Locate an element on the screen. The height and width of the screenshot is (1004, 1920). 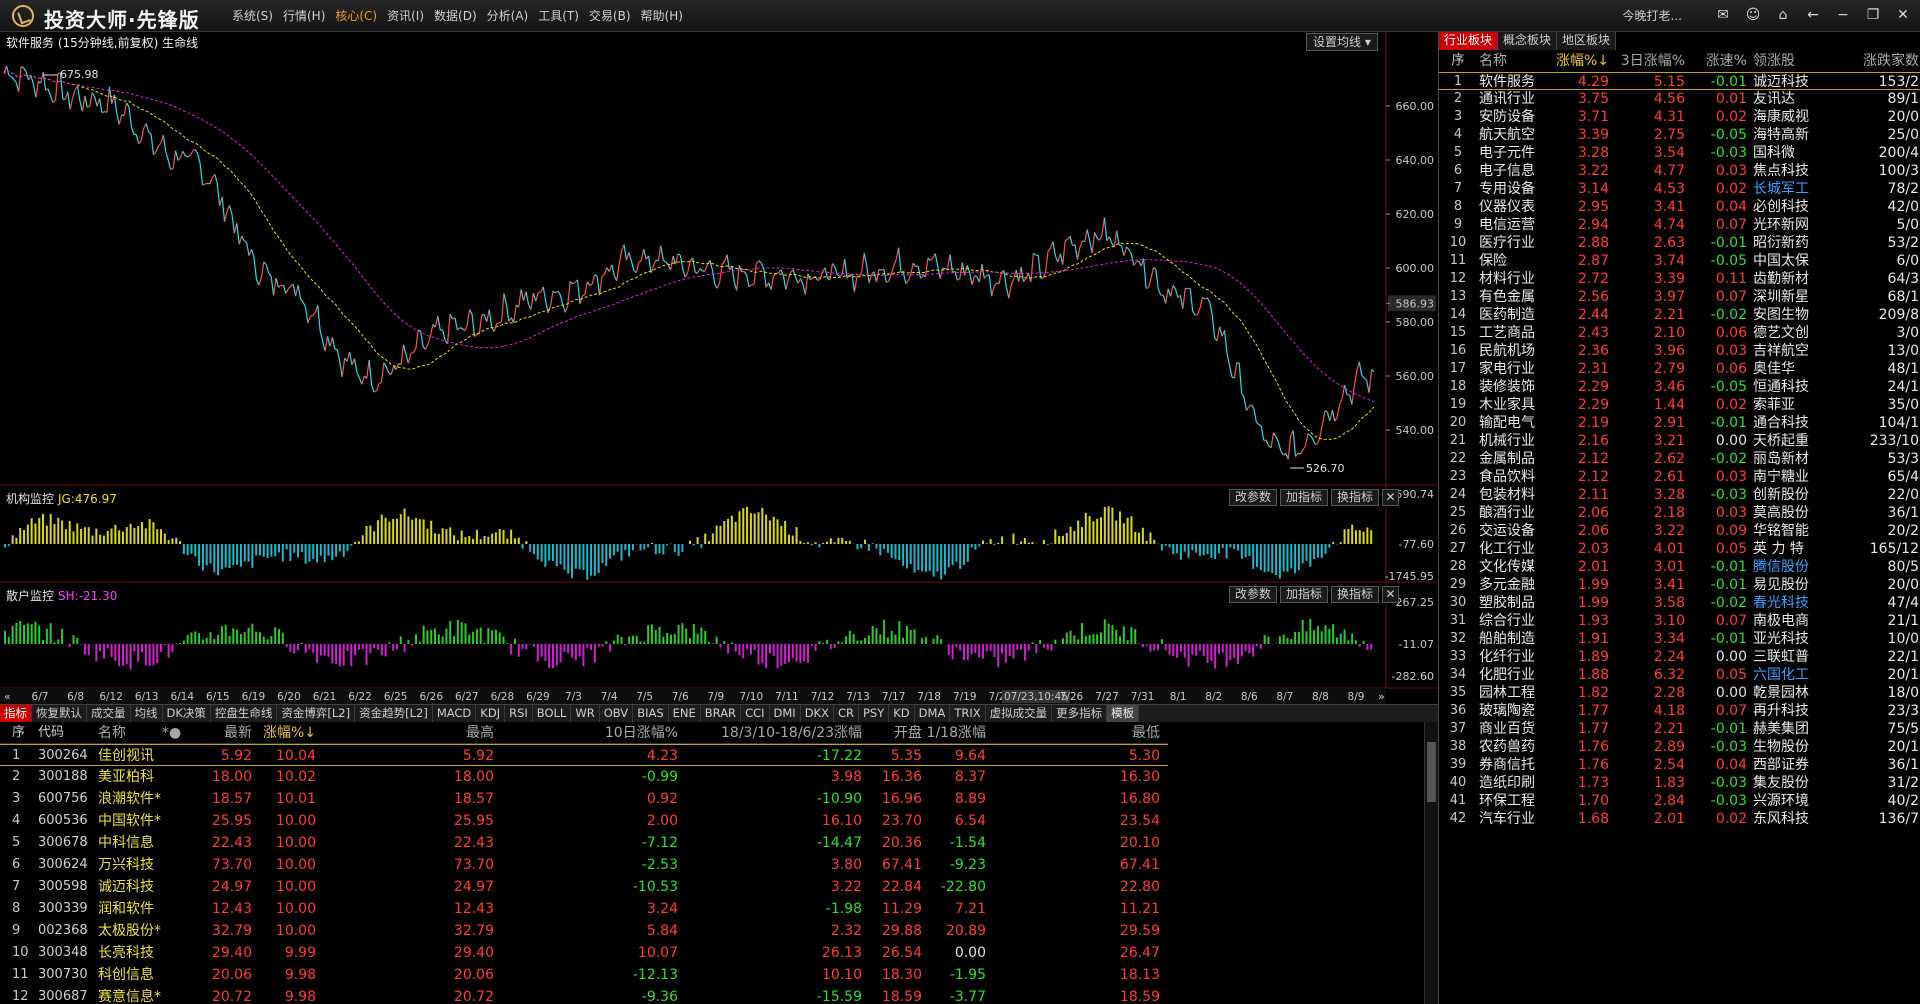
sec-col-speed: 涨速% is located at coordinates (1718, 61).